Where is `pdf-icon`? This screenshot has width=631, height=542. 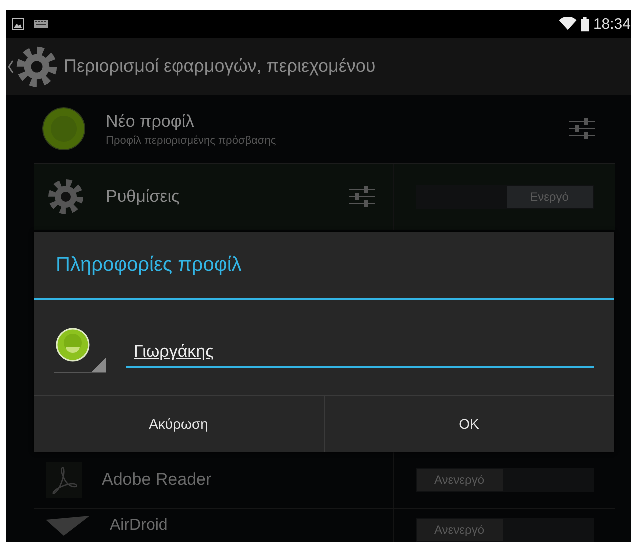
pdf-icon is located at coordinates (64, 480).